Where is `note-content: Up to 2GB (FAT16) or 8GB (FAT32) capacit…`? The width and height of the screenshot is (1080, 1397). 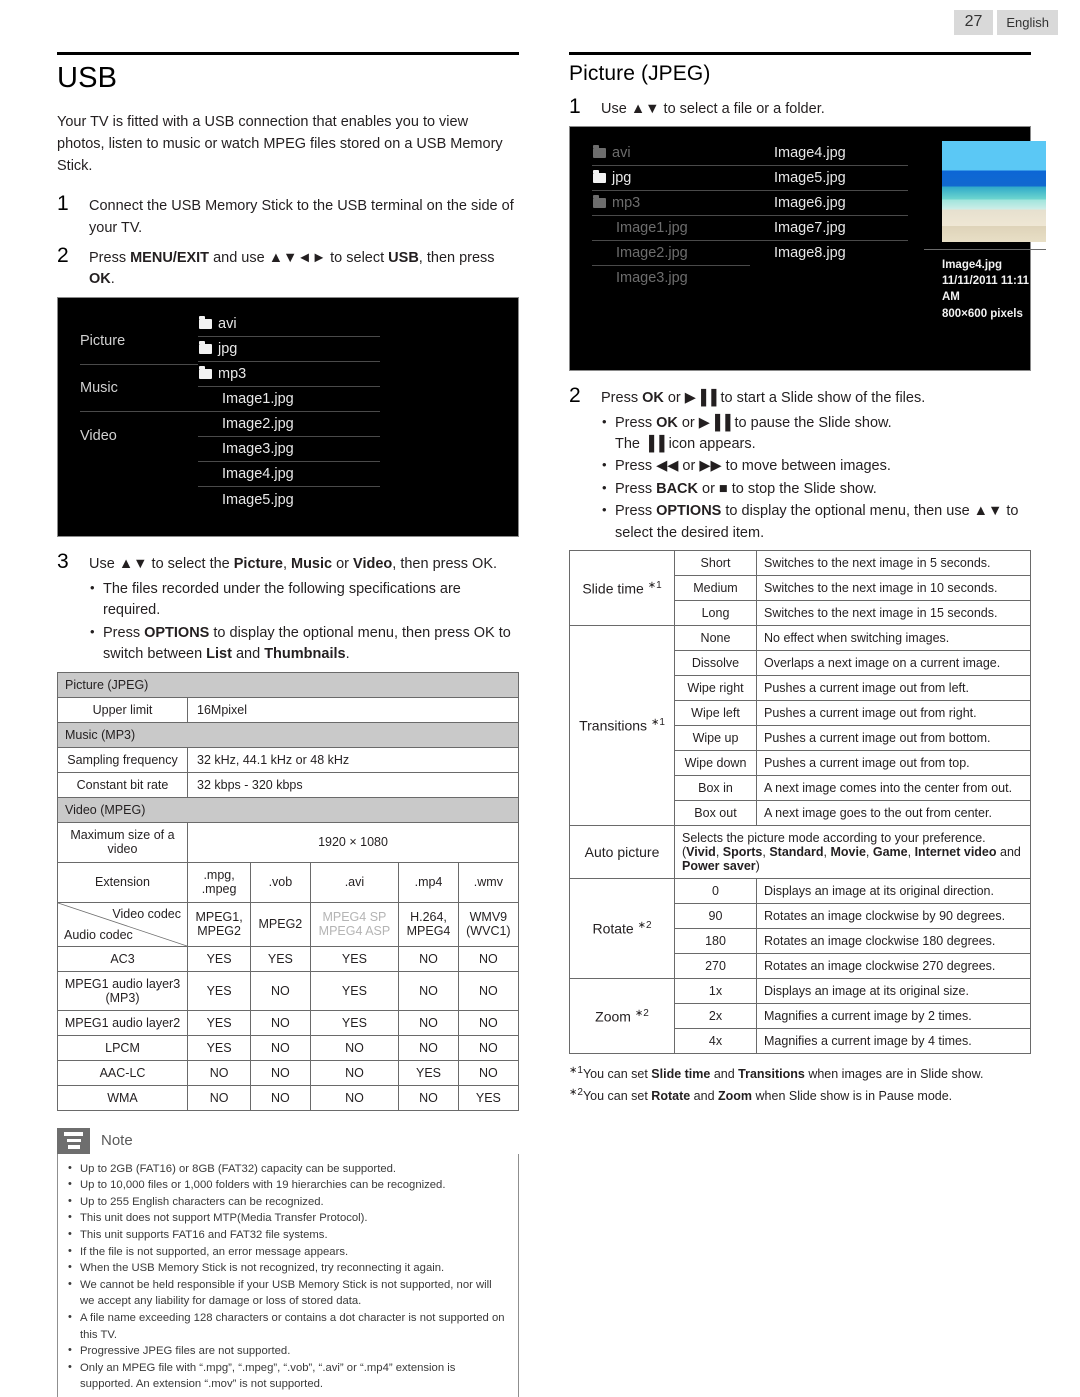 note-content: Up to 2GB (FAT16) or 8GB (FAT32) capacit… is located at coordinates (288, 1275).